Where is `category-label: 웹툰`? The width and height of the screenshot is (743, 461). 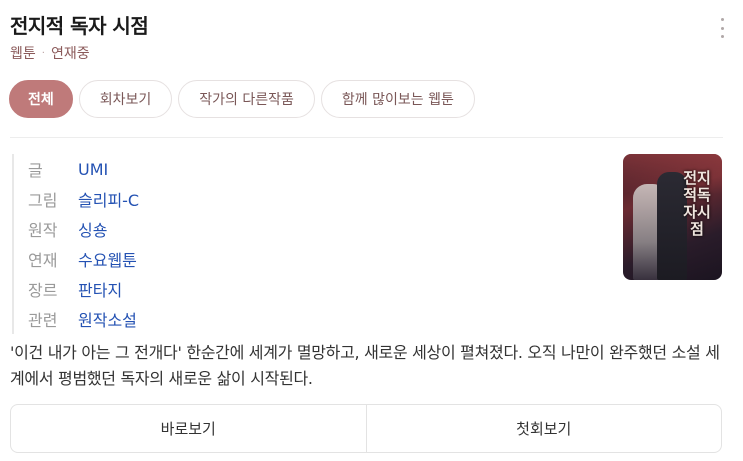 category-label: 웹툰 is located at coordinates (23, 54).